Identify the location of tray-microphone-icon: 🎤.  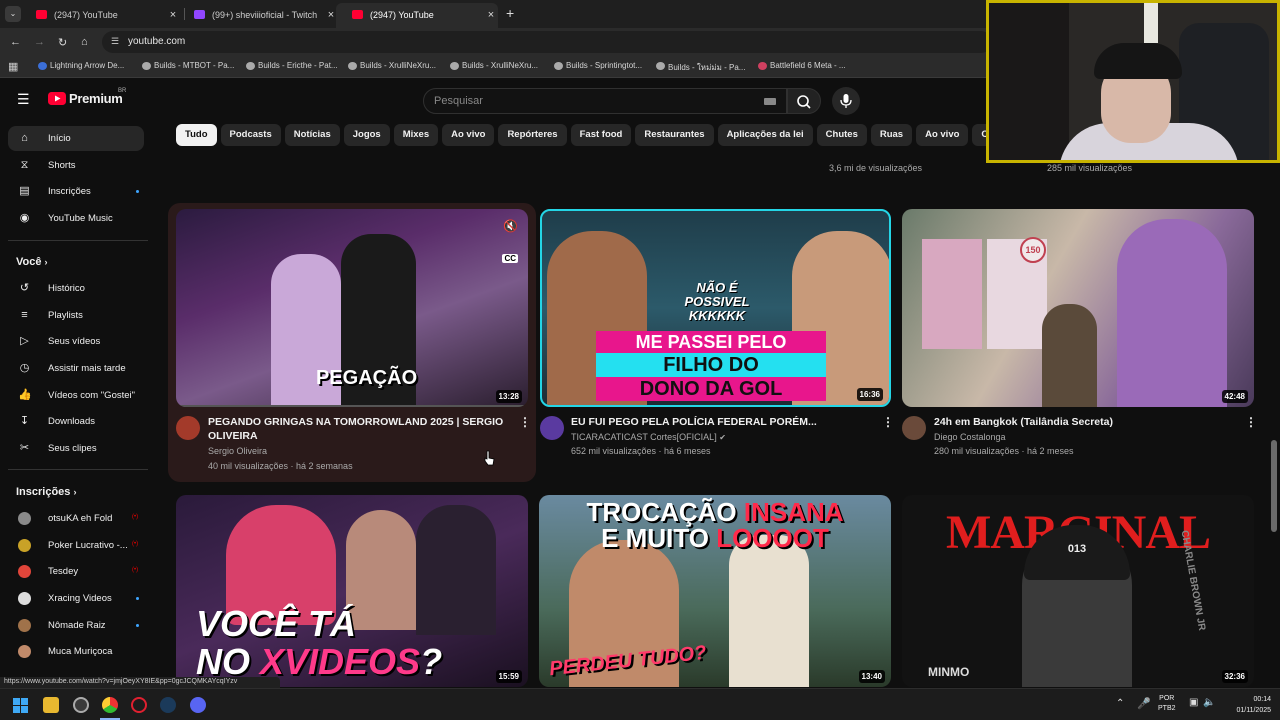
(1144, 703).